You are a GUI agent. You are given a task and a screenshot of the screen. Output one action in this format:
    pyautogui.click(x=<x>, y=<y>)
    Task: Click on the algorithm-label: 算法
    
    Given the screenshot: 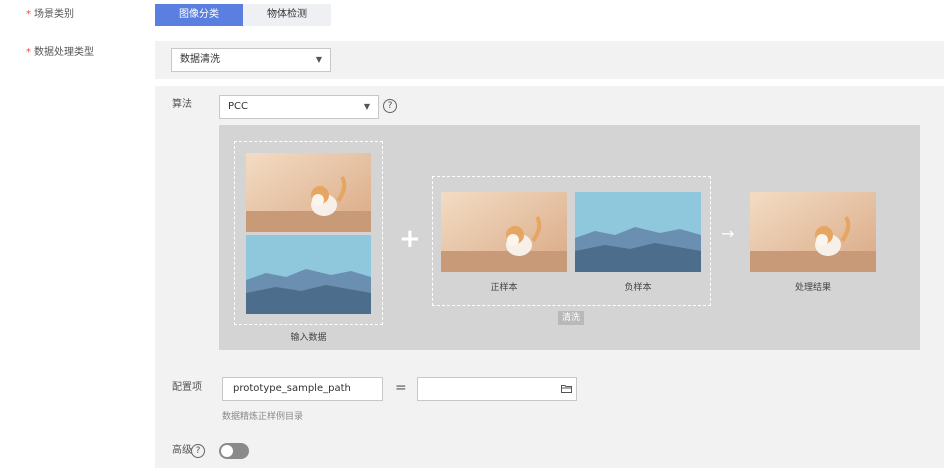 What is the action you would take?
    pyautogui.click(x=182, y=104)
    